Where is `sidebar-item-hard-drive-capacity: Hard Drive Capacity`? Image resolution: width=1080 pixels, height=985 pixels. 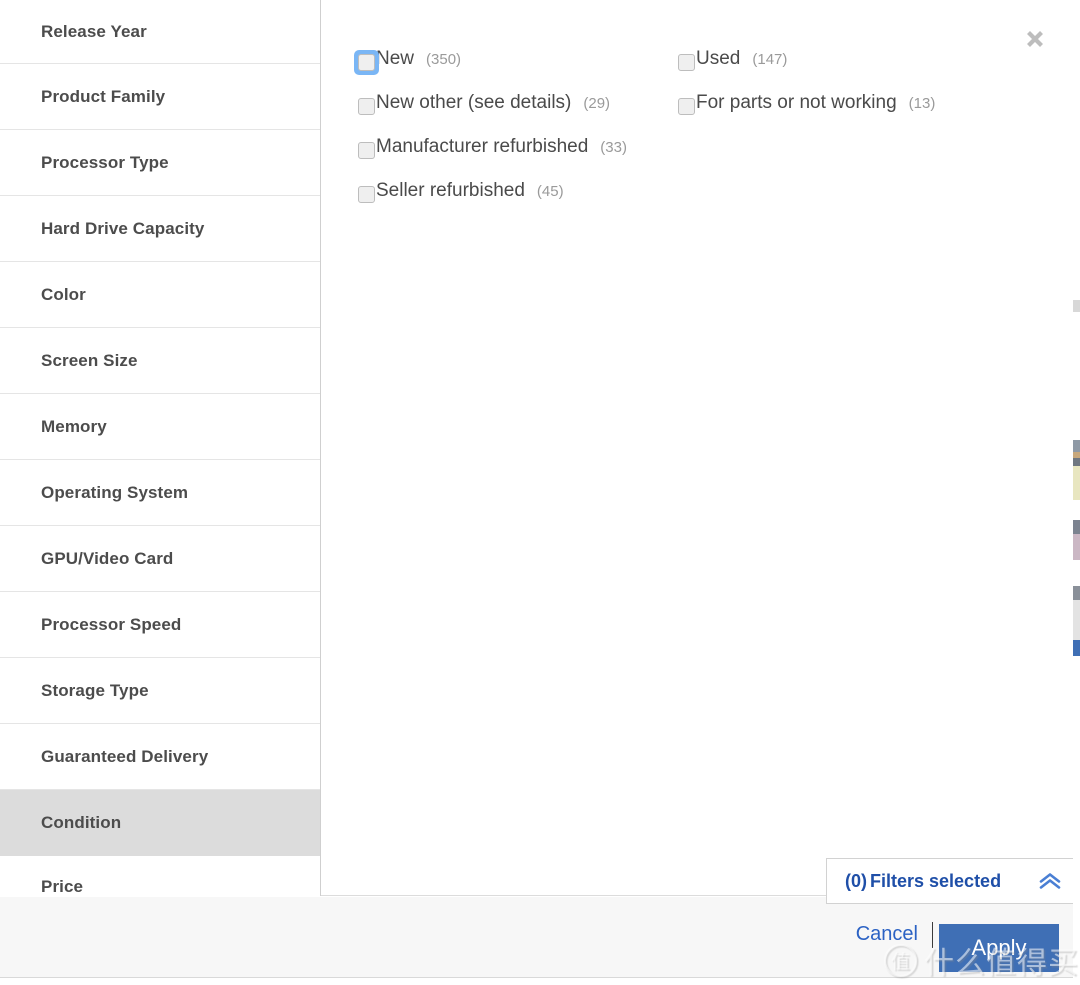
sidebar-item-hard-drive-capacity: Hard Drive Capacity is located at coordinates (160, 229).